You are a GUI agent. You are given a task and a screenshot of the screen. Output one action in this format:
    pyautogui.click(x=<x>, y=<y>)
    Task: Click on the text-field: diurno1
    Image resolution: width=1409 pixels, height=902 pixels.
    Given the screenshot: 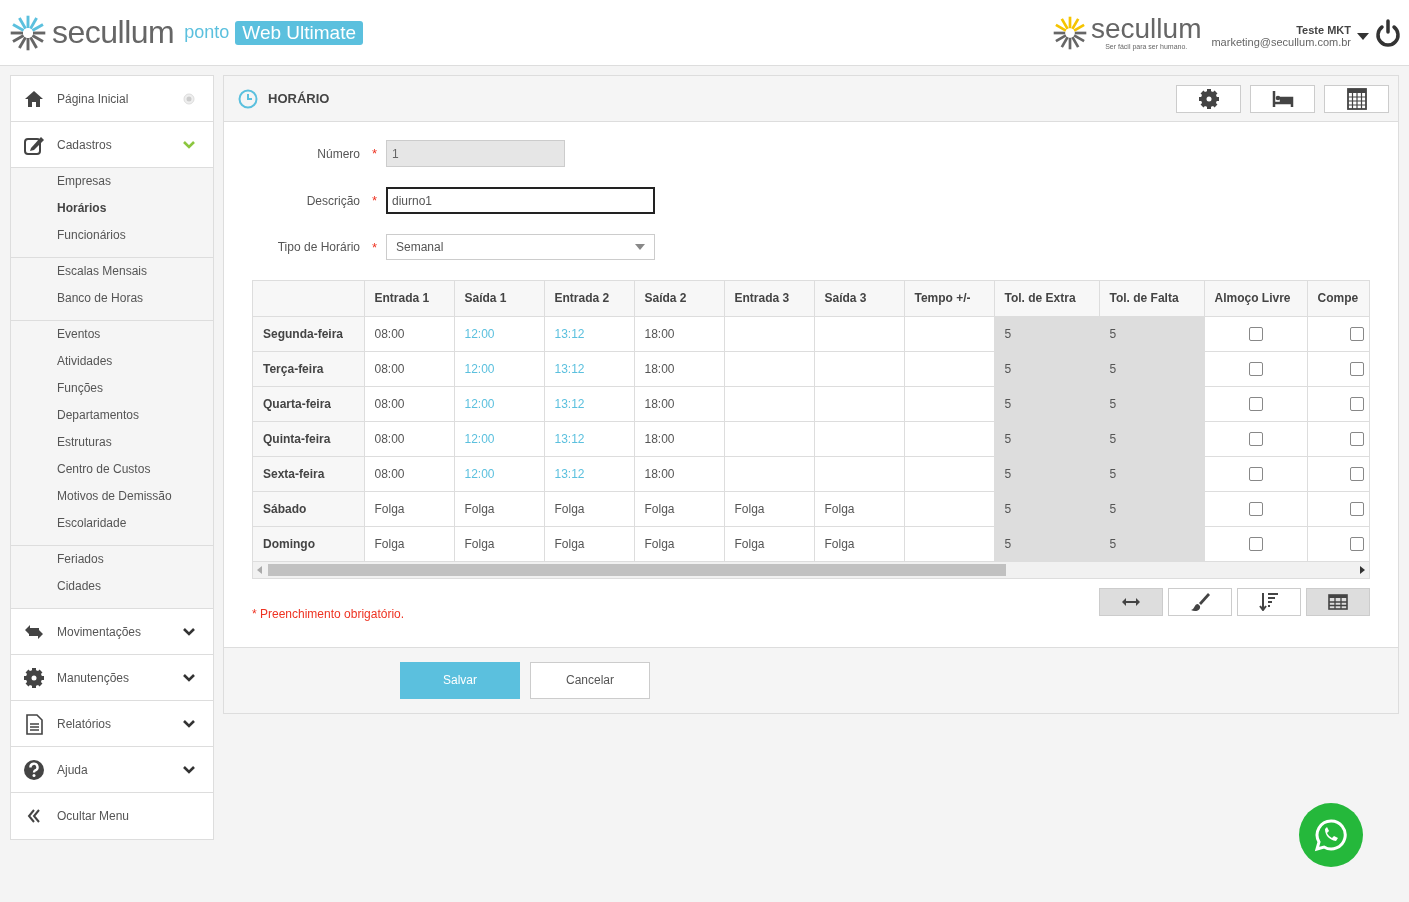 What is the action you would take?
    pyautogui.click(x=520, y=200)
    